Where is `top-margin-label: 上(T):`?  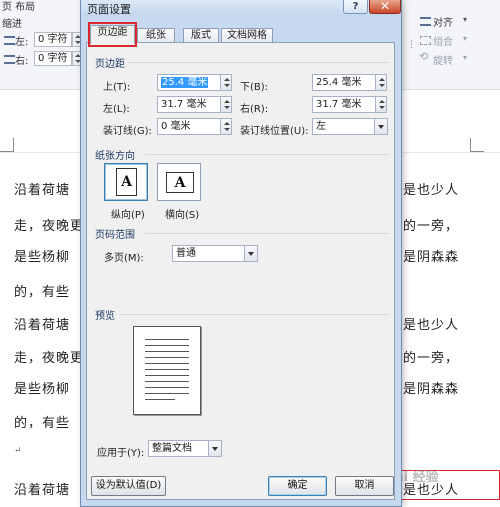
top-margin-label: 上(T): is located at coordinates (117, 87).